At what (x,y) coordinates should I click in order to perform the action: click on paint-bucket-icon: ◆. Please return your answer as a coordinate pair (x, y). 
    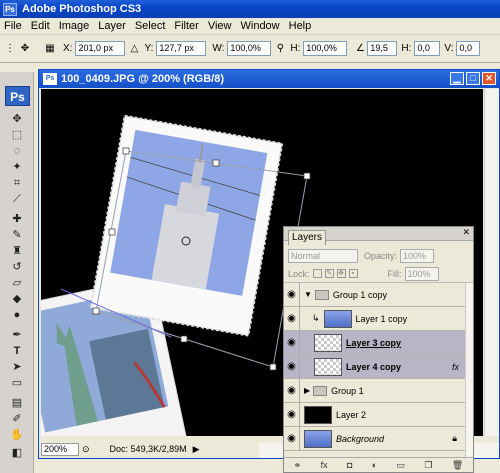
    Looking at the image, I should click on (17, 299).